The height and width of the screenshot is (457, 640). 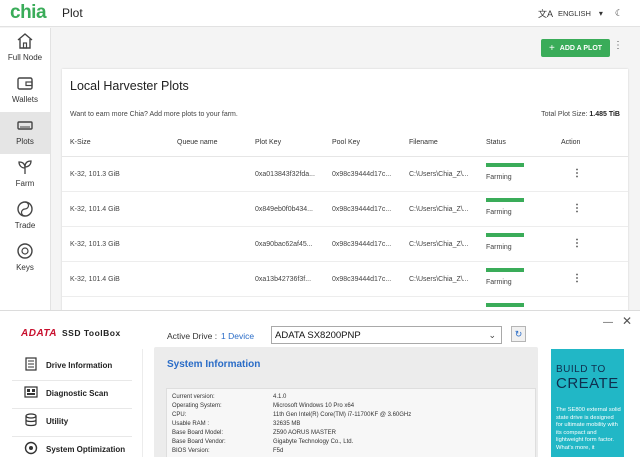 I want to click on sidebar-item-keys: Keys, so click(x=25, y=259).